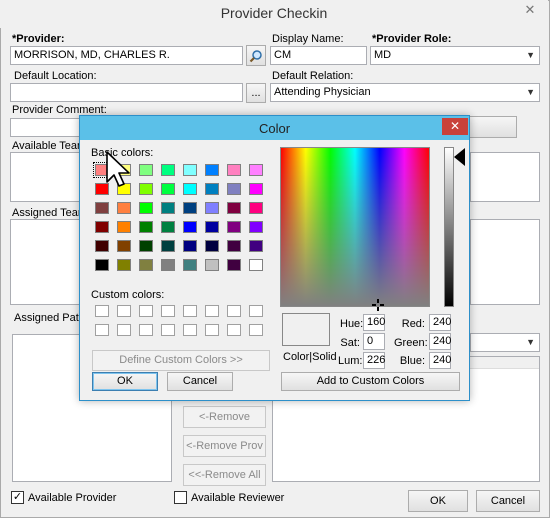  Describe the element at coordinates (181, 360) in the screenshot. I see `define-custom-colors-button: Define Custom Colors >>` at that location.